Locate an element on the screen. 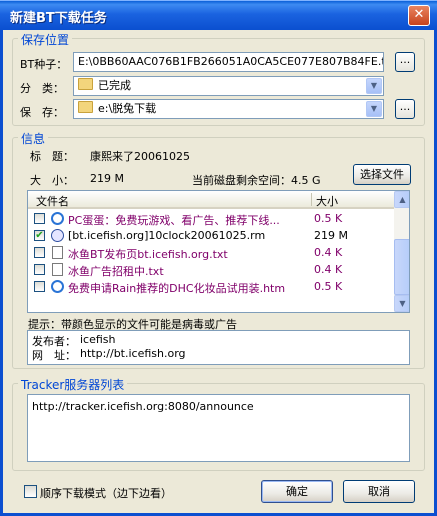 The image size is (437, 516). task-title-label: 标 题： is located at coordinates (52, 156).